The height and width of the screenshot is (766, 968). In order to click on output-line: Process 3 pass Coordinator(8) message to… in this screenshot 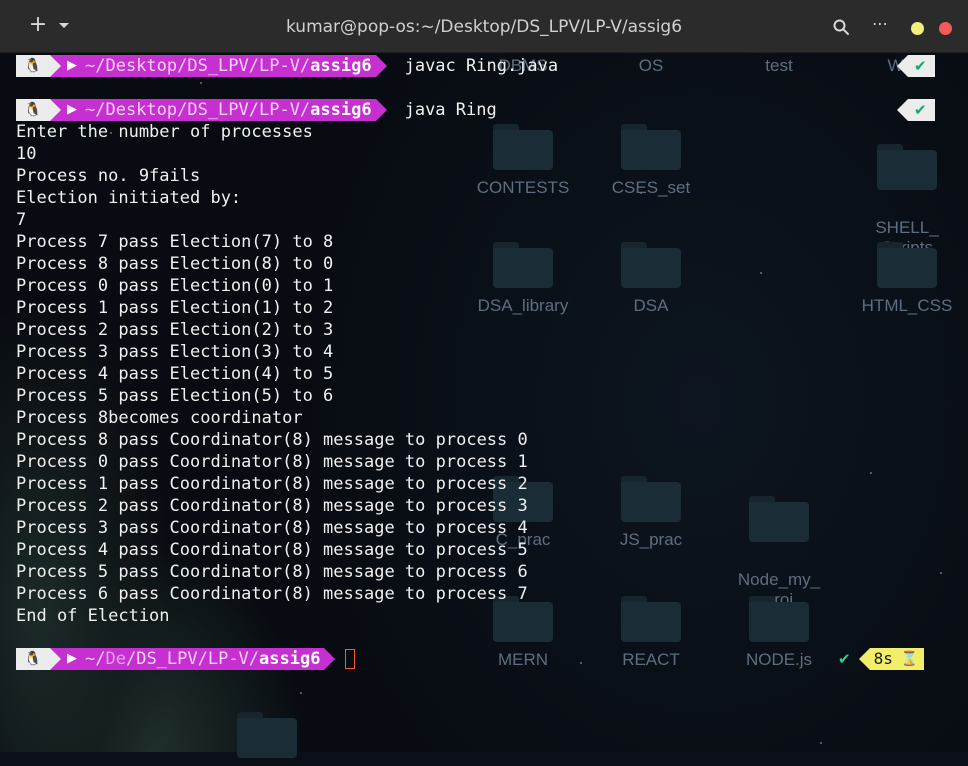, I will do `click(272, 528)`.